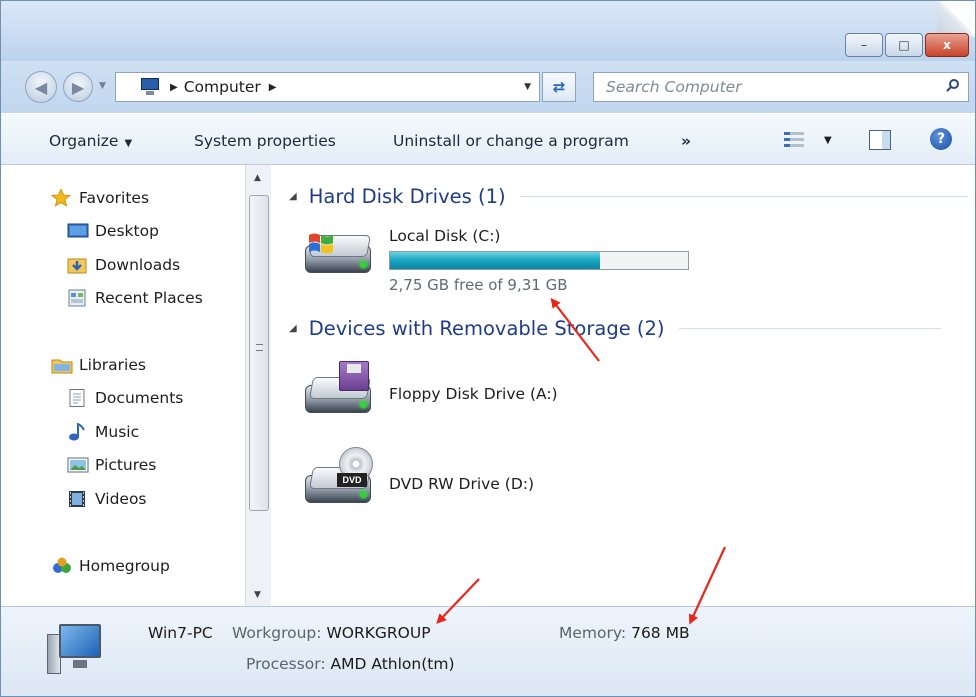  What do you see at coordinates (340, 254) in the screenshot?
I see `hard-disk-icon` at bounding box center [340, 254].